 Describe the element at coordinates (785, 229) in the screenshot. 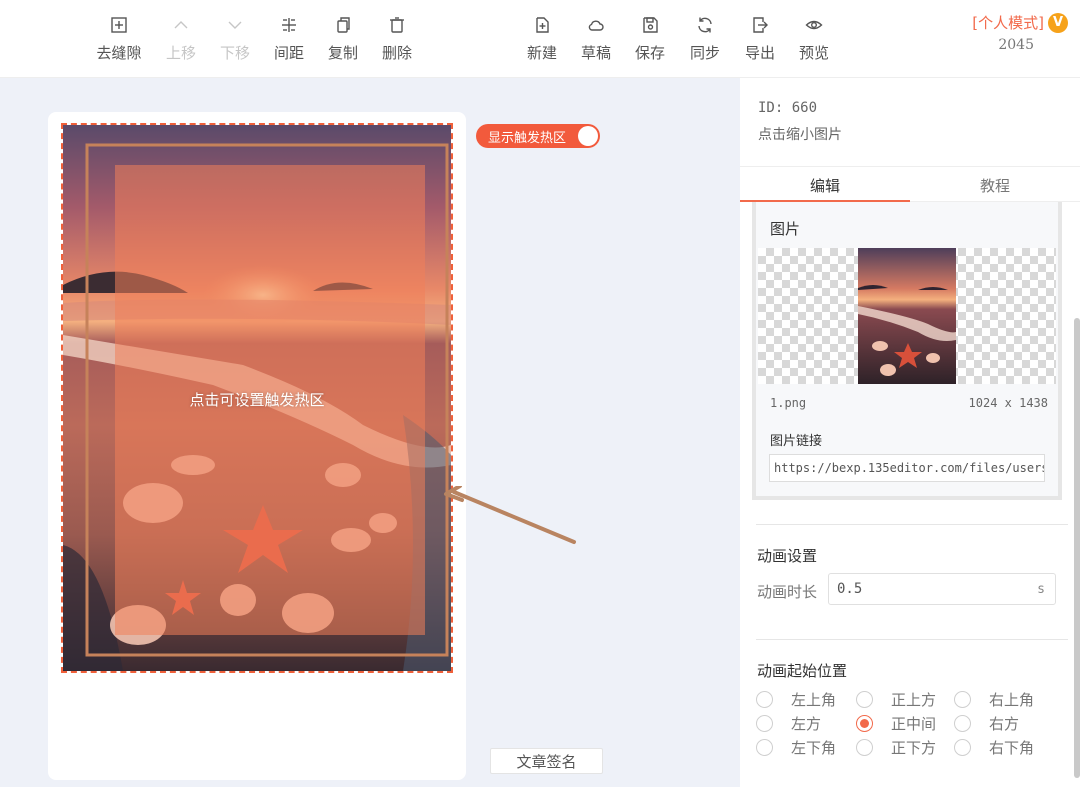

I see `image-section-title: 图片` at that location.